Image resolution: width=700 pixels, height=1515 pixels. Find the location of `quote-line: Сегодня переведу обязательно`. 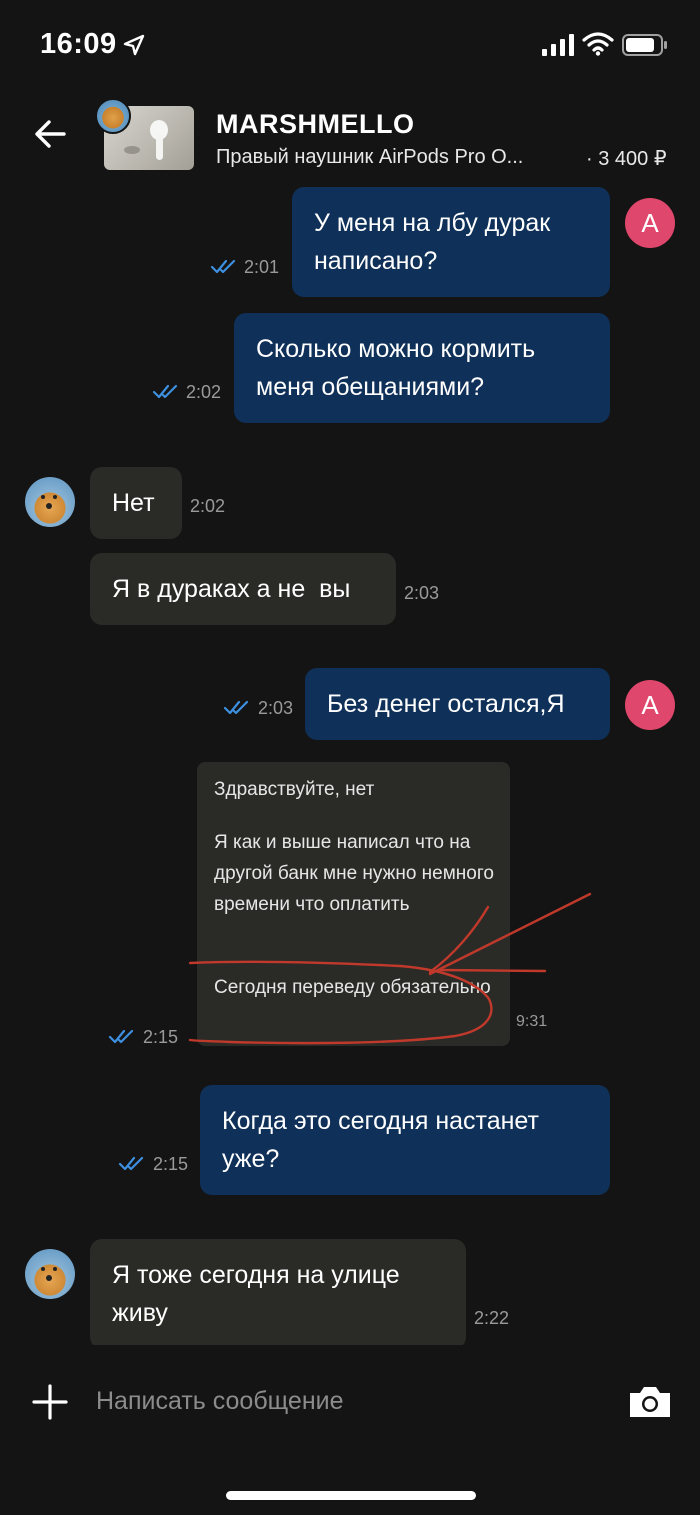

quote-line: Сегодня переведу обязательно is located at coordinates (352, 987).